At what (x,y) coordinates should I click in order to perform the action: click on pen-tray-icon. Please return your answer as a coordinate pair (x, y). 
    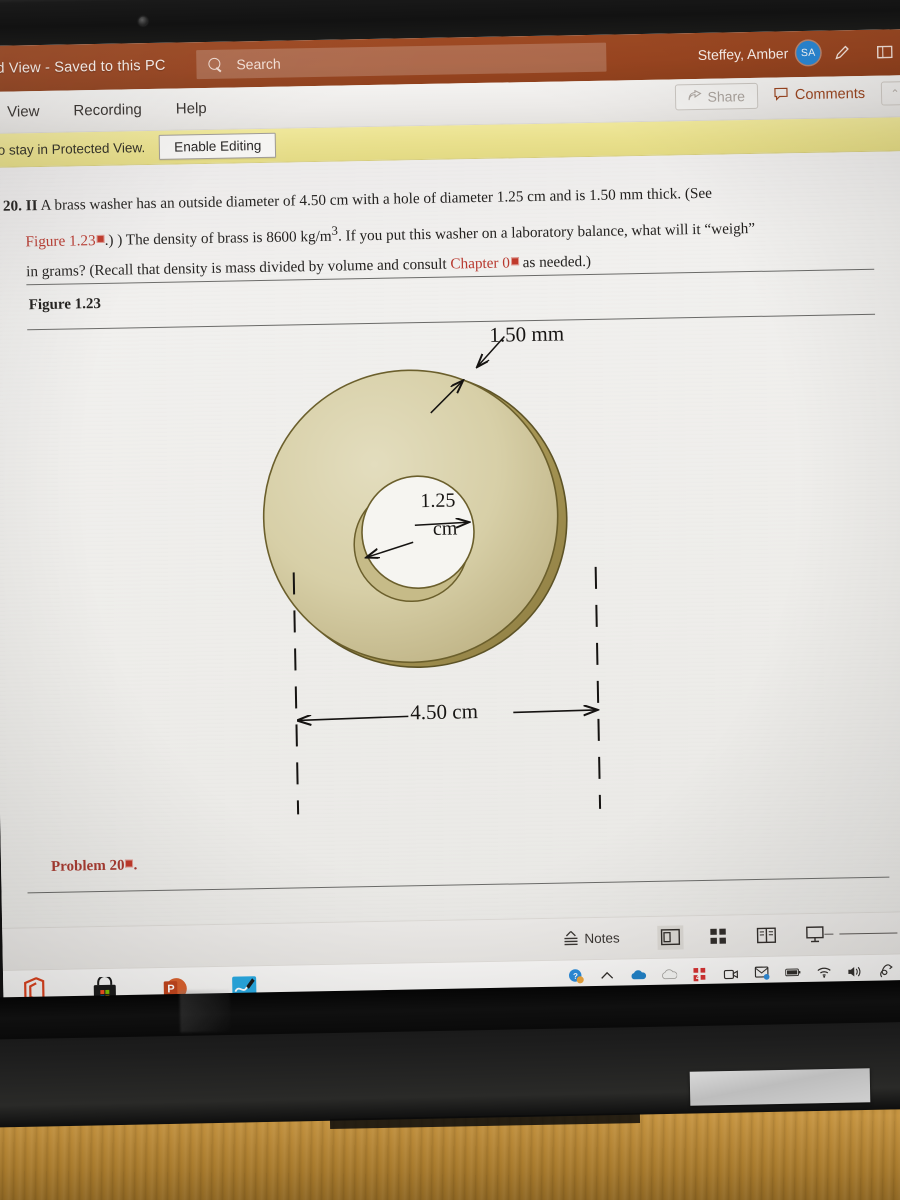
    Looking at the image, I should click on (886, 971).